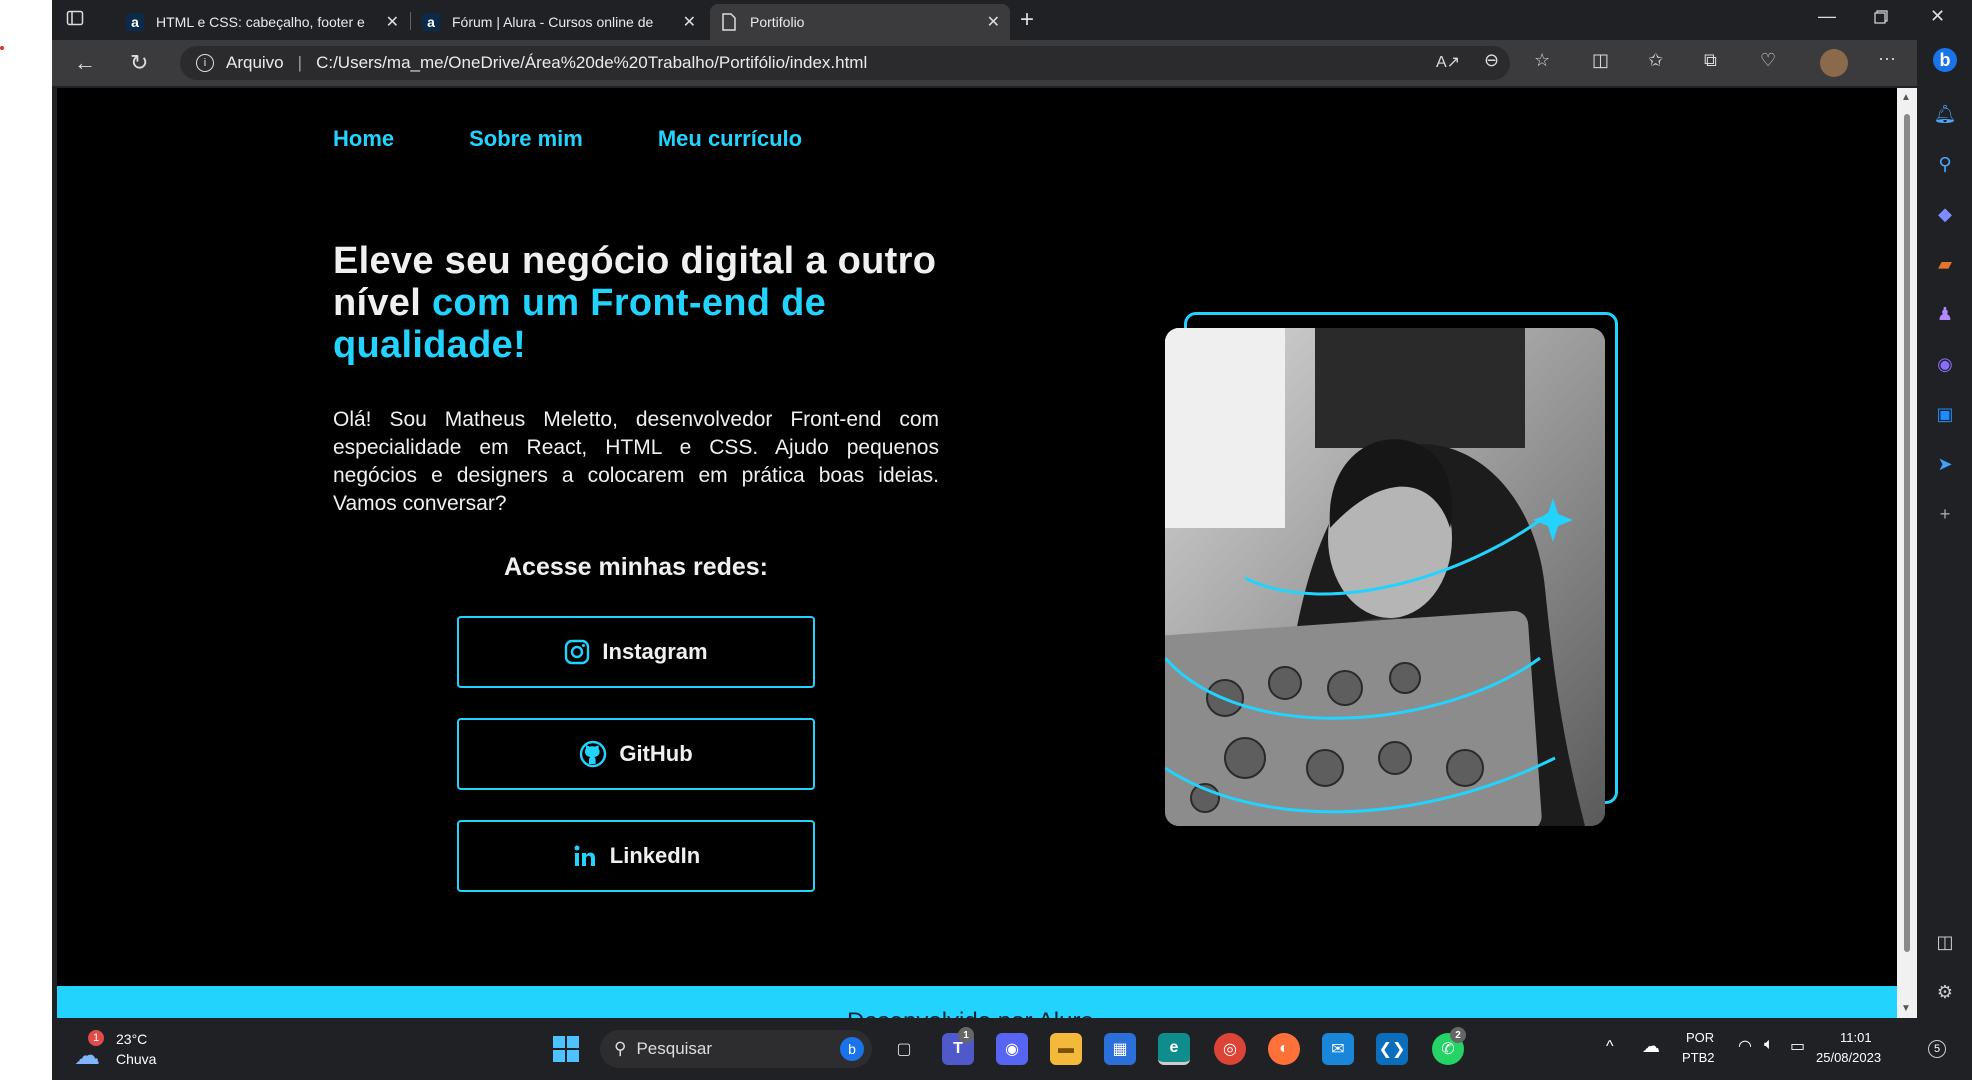 The width and height of the screenshot is (1972, 1080). What do you see at coordinates (1944, 529) in the screenshot?
I see `edge-sidebar: b 🔔︎ ⚲ ◆ ▰ ♟ ◉ ▣ ➤ + ◫ ⚙` at bounding box center [1944, 529].